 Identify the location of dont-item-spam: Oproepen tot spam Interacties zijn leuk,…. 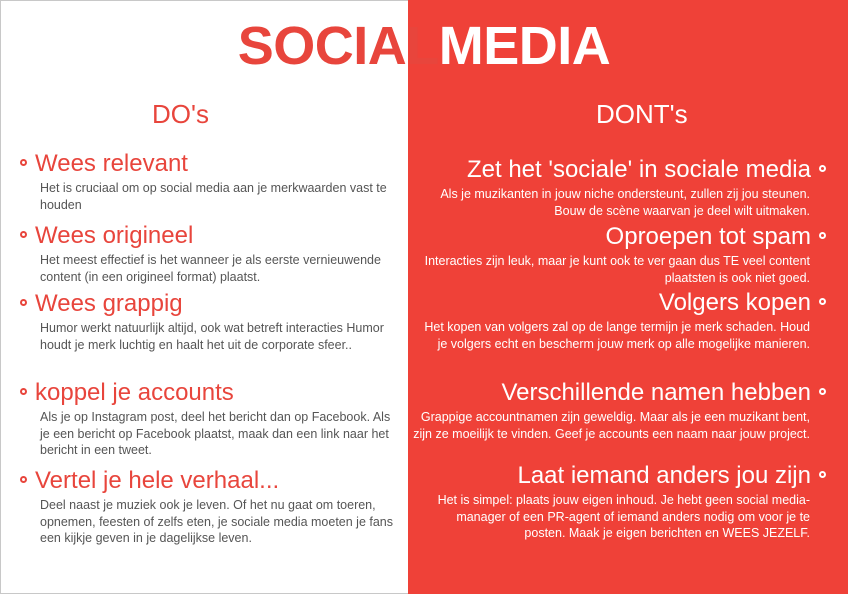
(619, 254).